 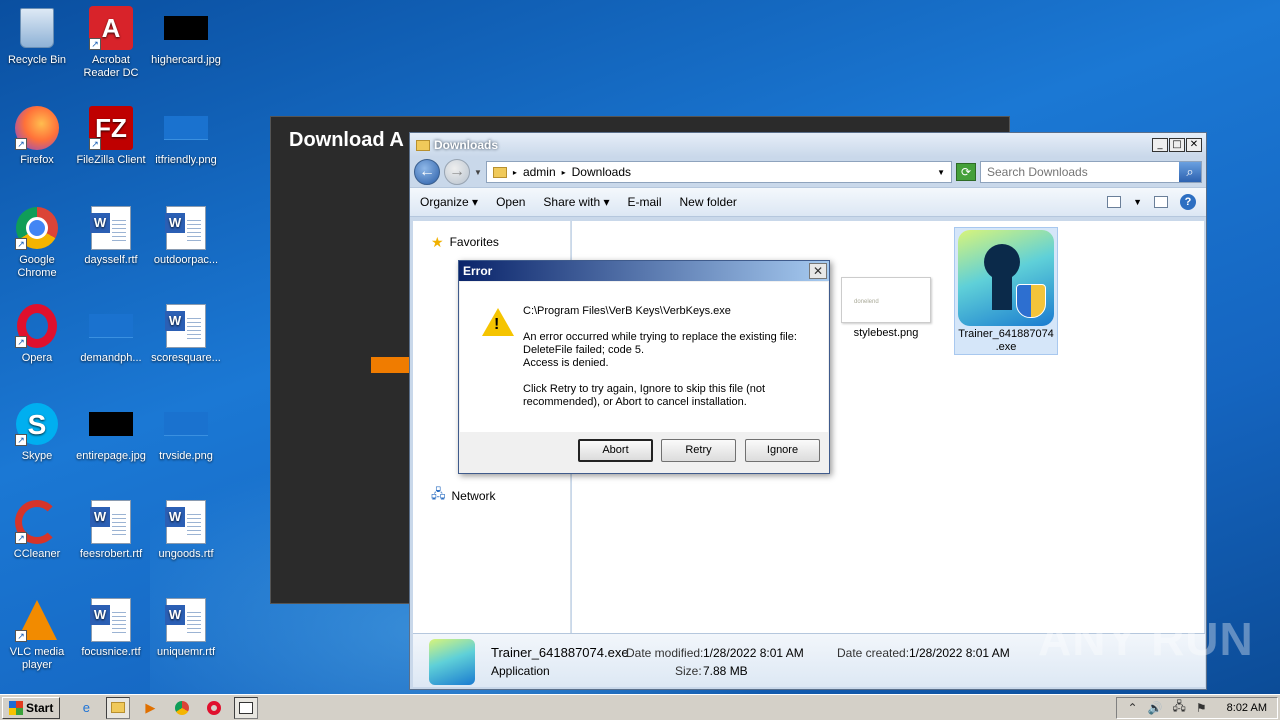 What do you see at coordinates (941, 172) in the screenshot?
I see `address-dropdown-icon: ▼` at bounding box center [941, 172].